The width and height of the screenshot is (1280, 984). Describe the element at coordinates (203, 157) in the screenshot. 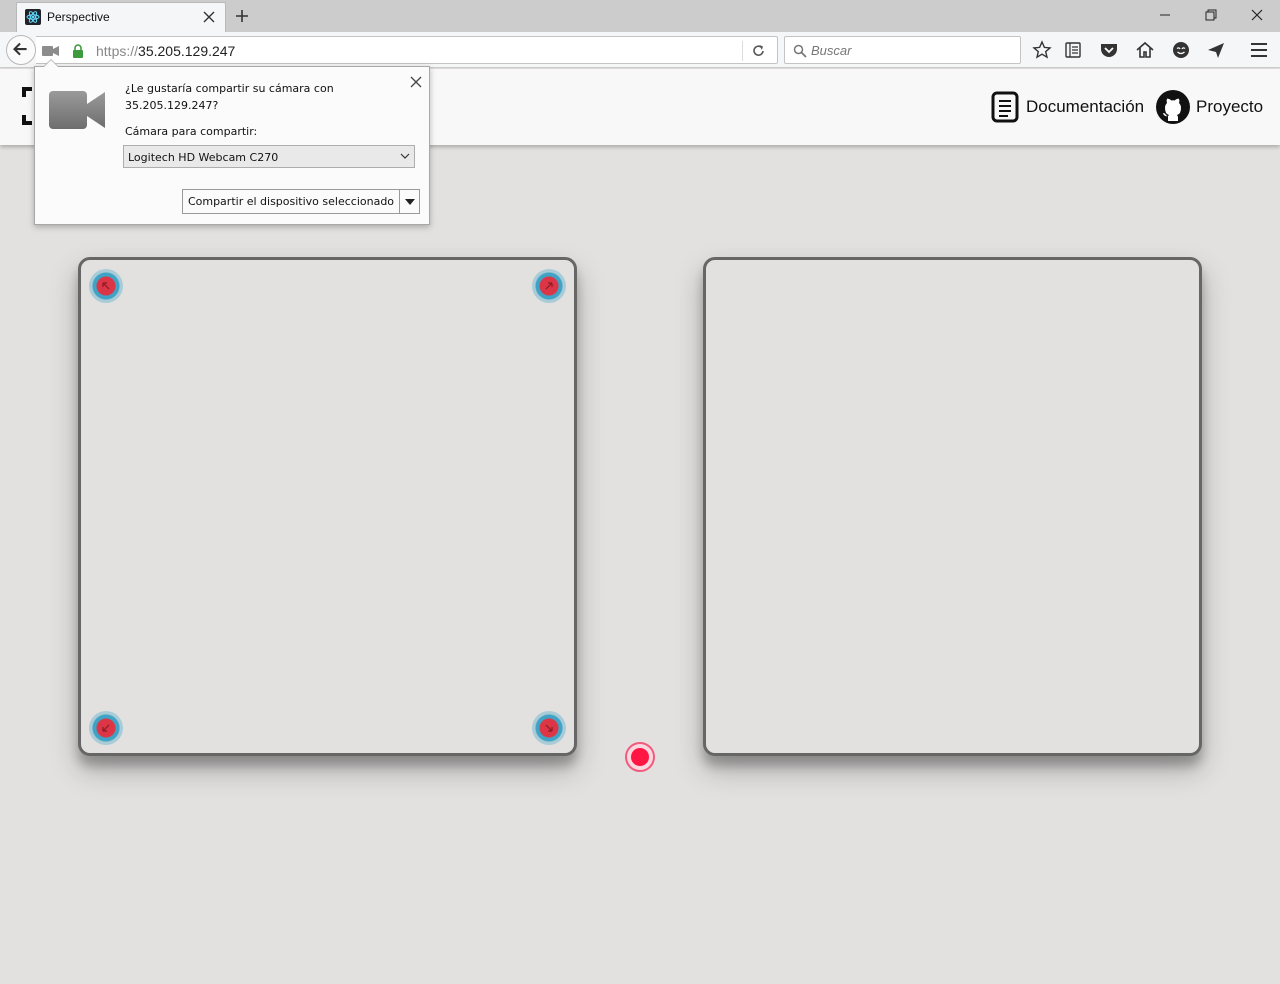

I see `camera-select-value: Logitech HD Webcam C270` at that location.